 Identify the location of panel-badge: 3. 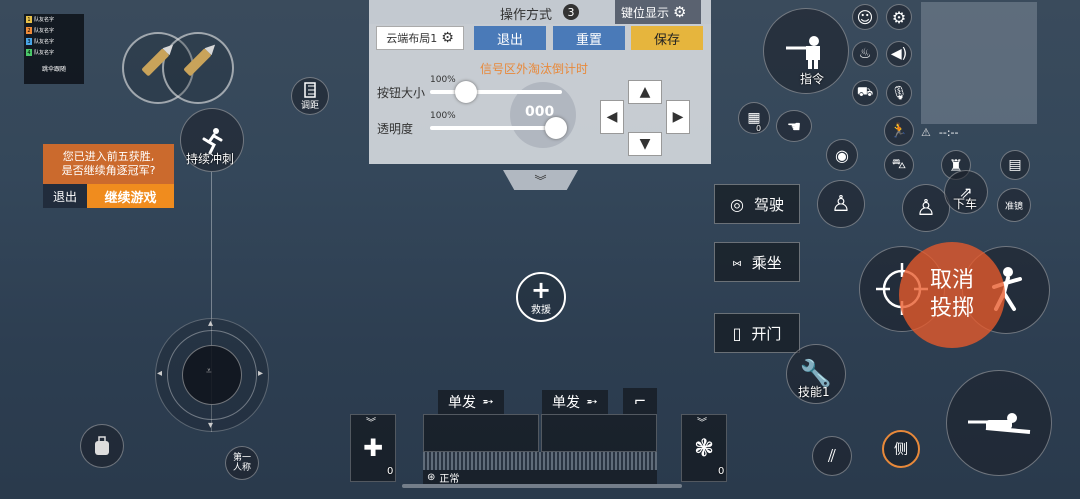
(571, 12).